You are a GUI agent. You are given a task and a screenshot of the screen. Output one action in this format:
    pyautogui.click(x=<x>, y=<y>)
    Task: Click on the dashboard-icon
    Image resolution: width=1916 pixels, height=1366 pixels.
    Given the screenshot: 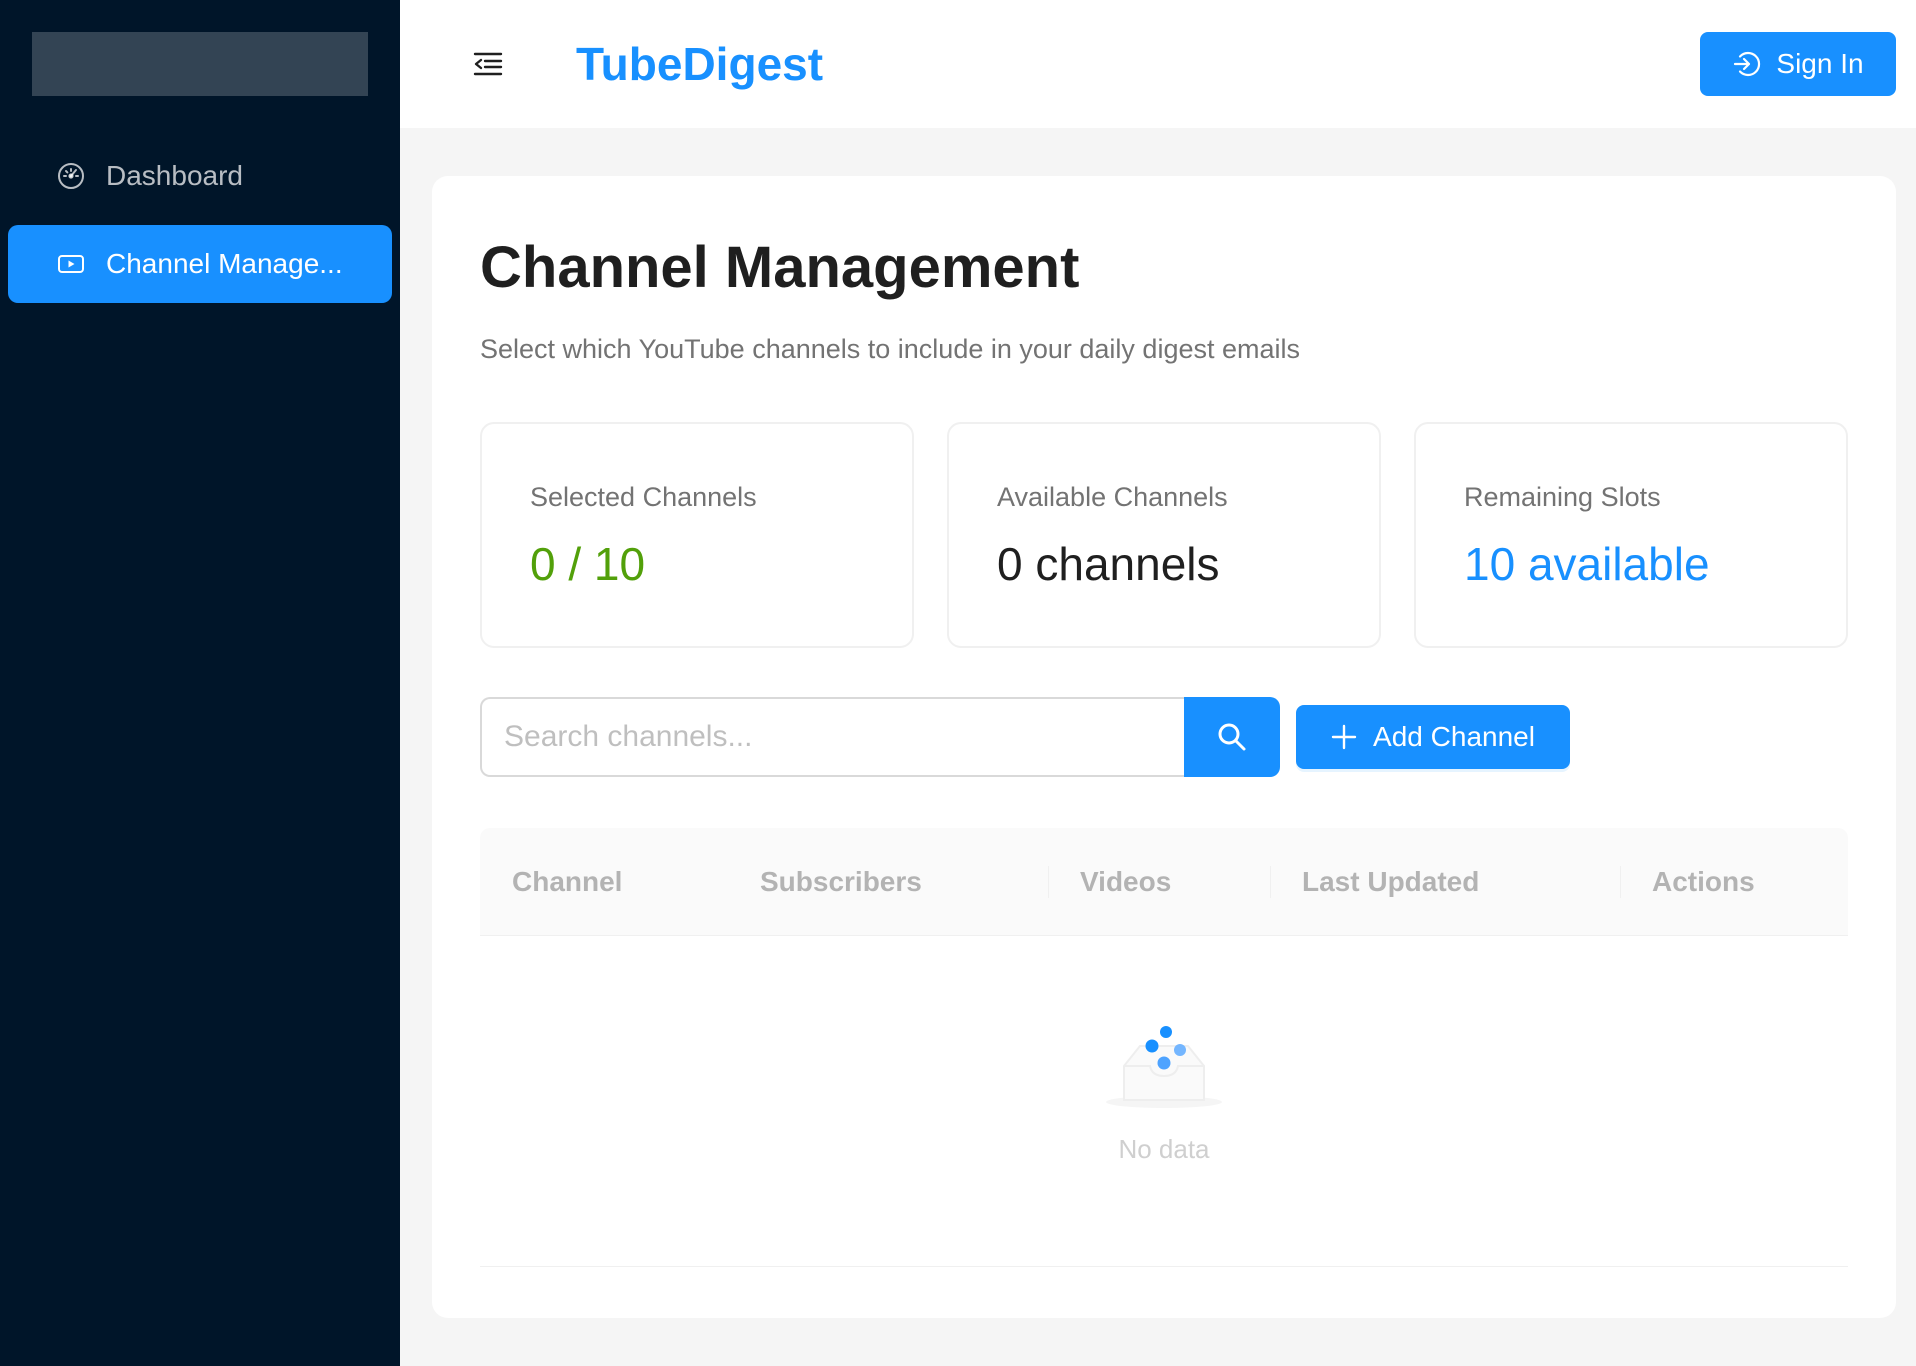 What is the action you would take?
    pyautogui.click(x=71, y=176)
    